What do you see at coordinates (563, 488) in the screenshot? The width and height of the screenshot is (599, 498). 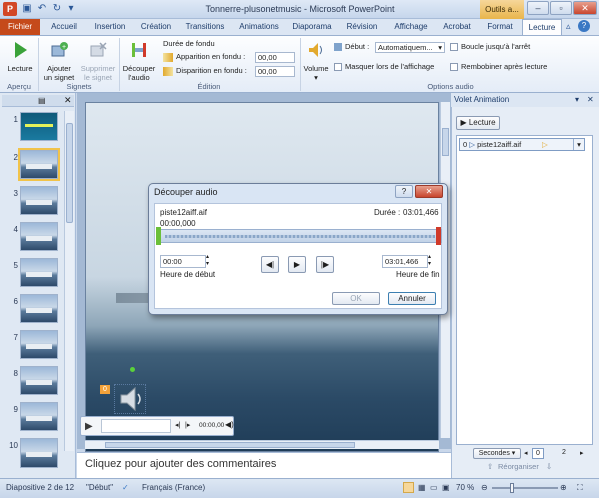 I see `zoom-in-icon: ⊕` at bounding box center [563, 488].